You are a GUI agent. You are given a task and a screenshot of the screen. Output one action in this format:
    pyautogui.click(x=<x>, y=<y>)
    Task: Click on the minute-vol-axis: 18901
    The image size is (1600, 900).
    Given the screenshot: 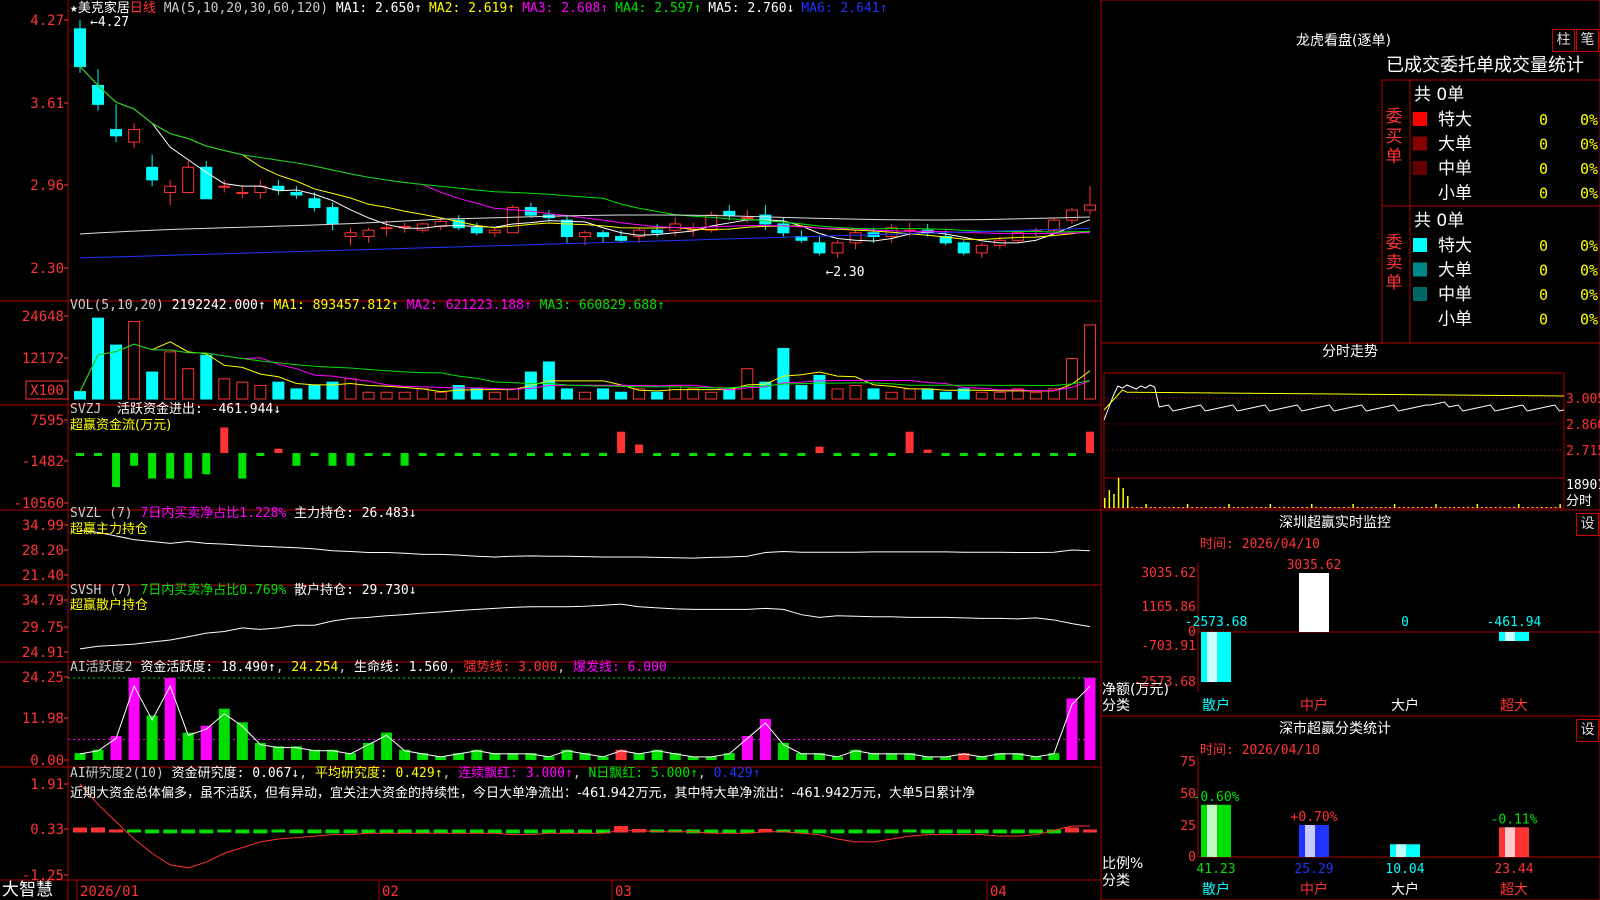 What is the action you would take?
    pyautogui.click(x=1583, y=485)
    